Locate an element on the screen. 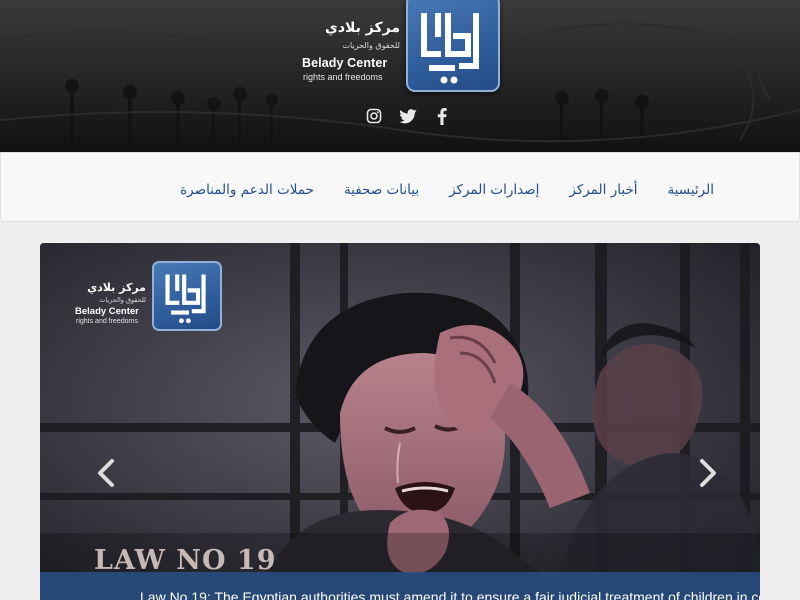 The image size is (800, 600). instagram-icon is located at coordinates (374, 116).